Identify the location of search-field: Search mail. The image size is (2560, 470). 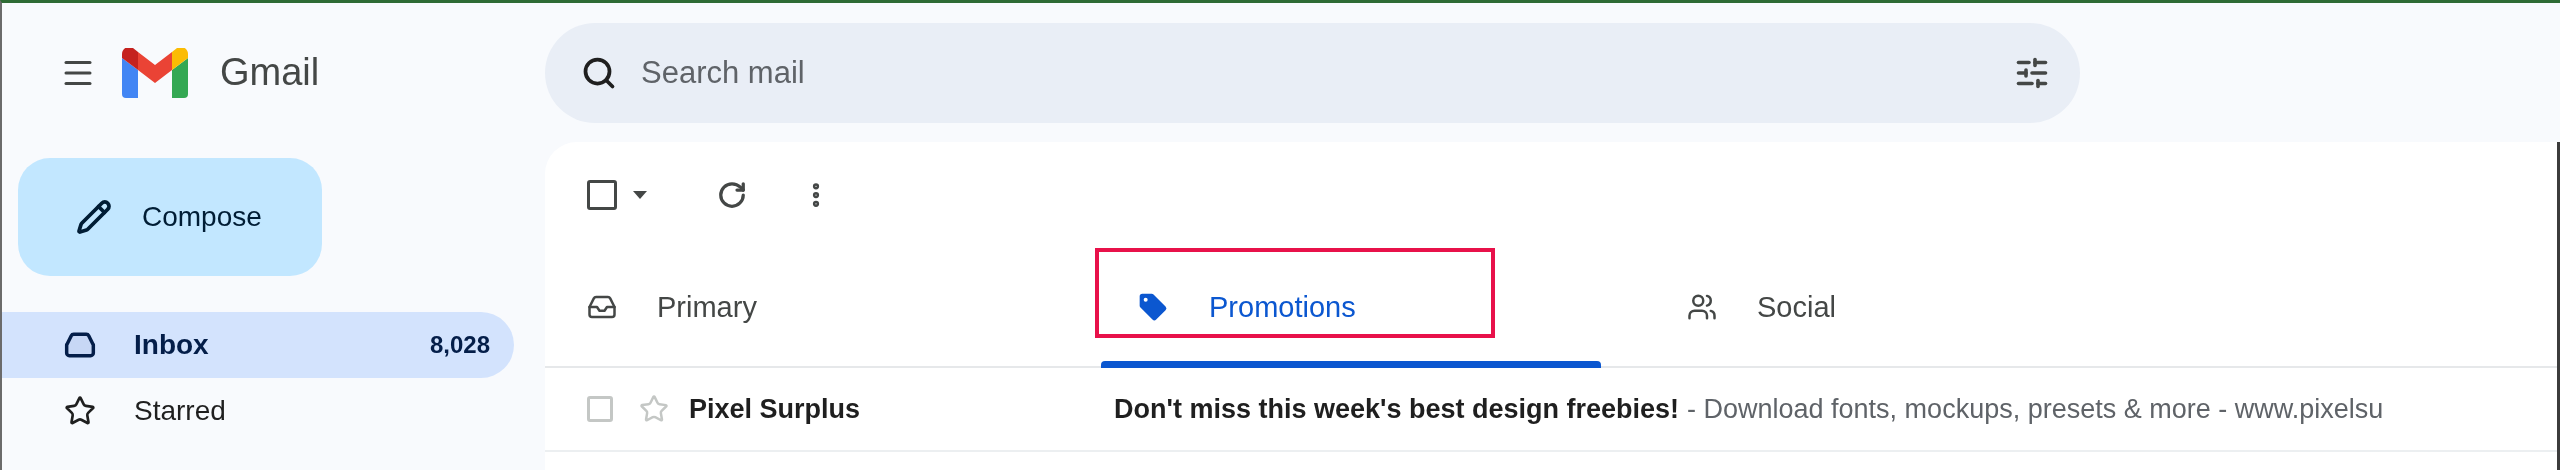
(1315, 72).